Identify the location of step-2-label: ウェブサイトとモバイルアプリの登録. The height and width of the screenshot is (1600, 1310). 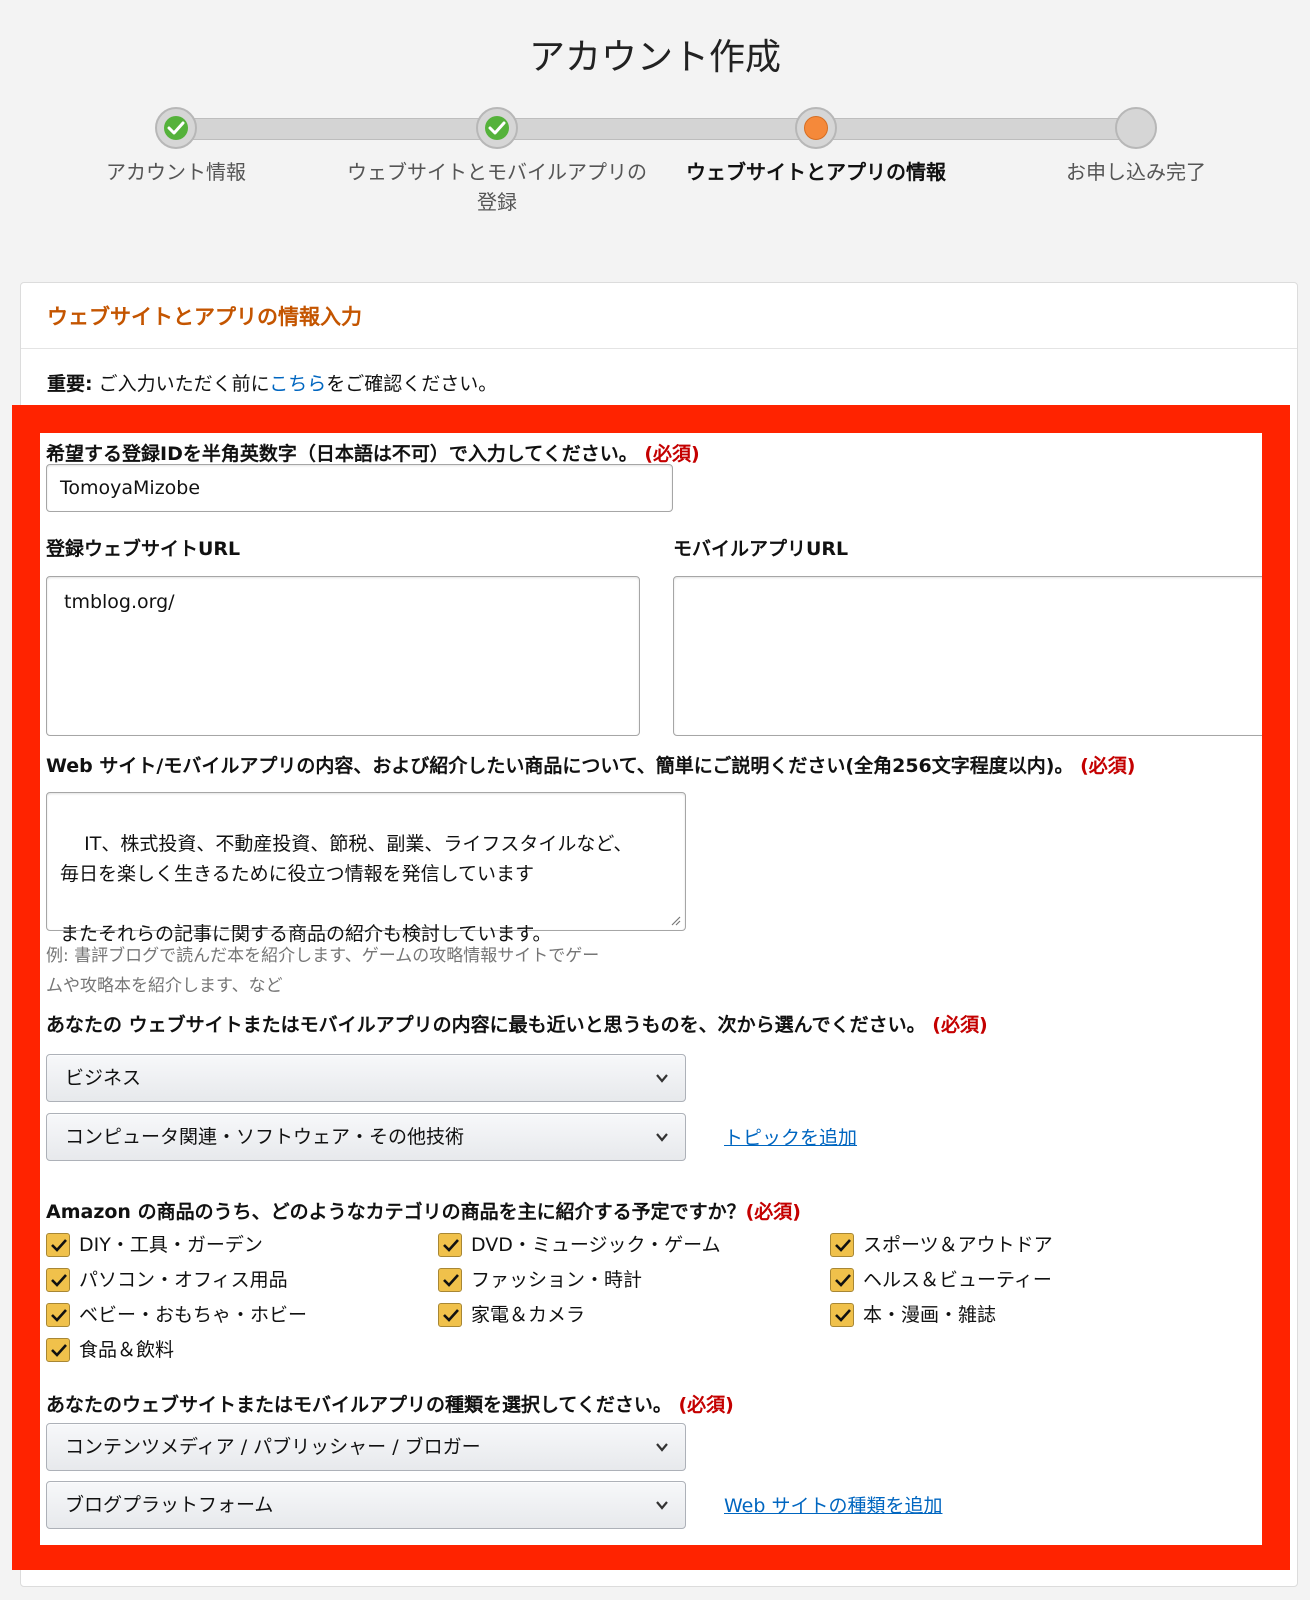
(497, 187).